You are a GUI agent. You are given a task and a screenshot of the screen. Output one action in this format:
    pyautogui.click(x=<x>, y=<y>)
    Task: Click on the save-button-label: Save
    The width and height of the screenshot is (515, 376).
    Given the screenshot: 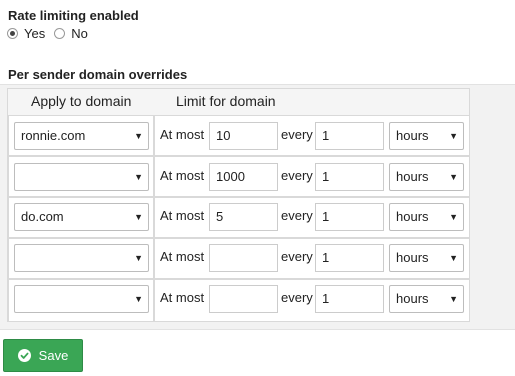 What is the action you would take?
    pyautogui.click(x=53, y=355)
    